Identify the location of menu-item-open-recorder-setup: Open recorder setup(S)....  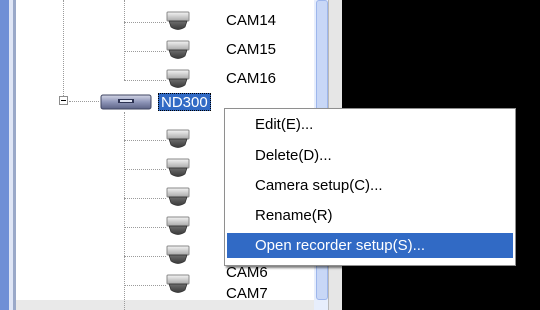
(370, 245).